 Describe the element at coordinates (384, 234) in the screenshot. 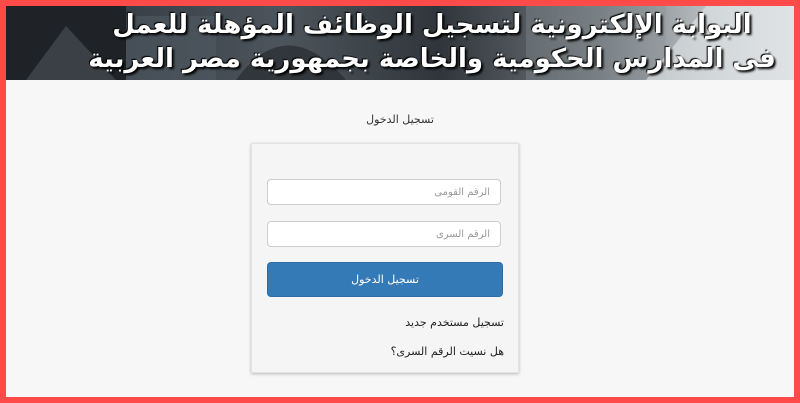

I see `password-input` at that location.